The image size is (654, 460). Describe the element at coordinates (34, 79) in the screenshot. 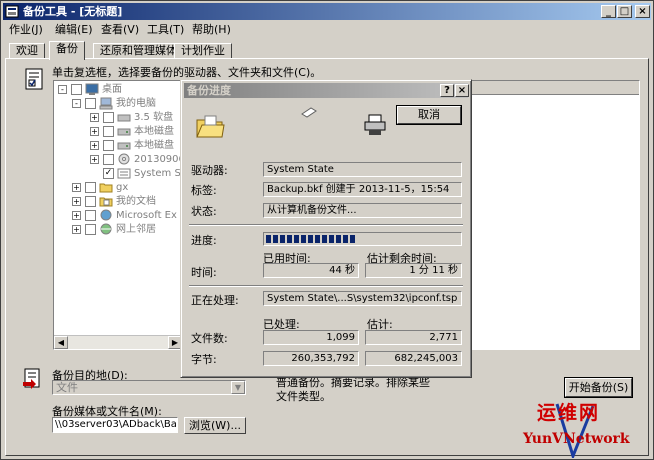

I see `checklist-icon` at that location.